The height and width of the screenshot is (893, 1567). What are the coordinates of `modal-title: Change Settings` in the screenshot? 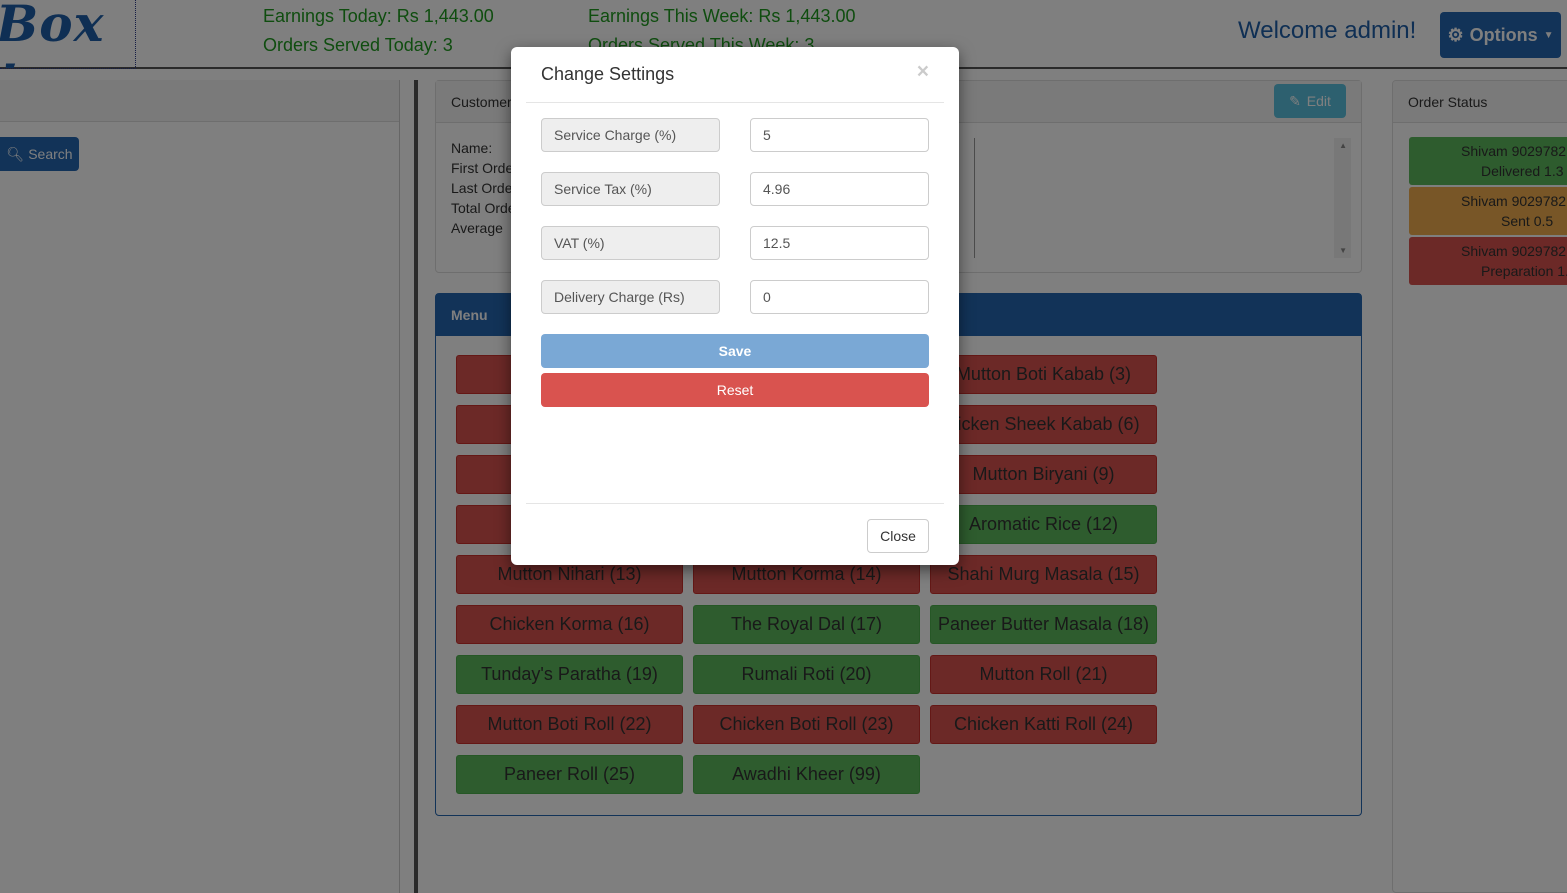 It's located at (608, 74).